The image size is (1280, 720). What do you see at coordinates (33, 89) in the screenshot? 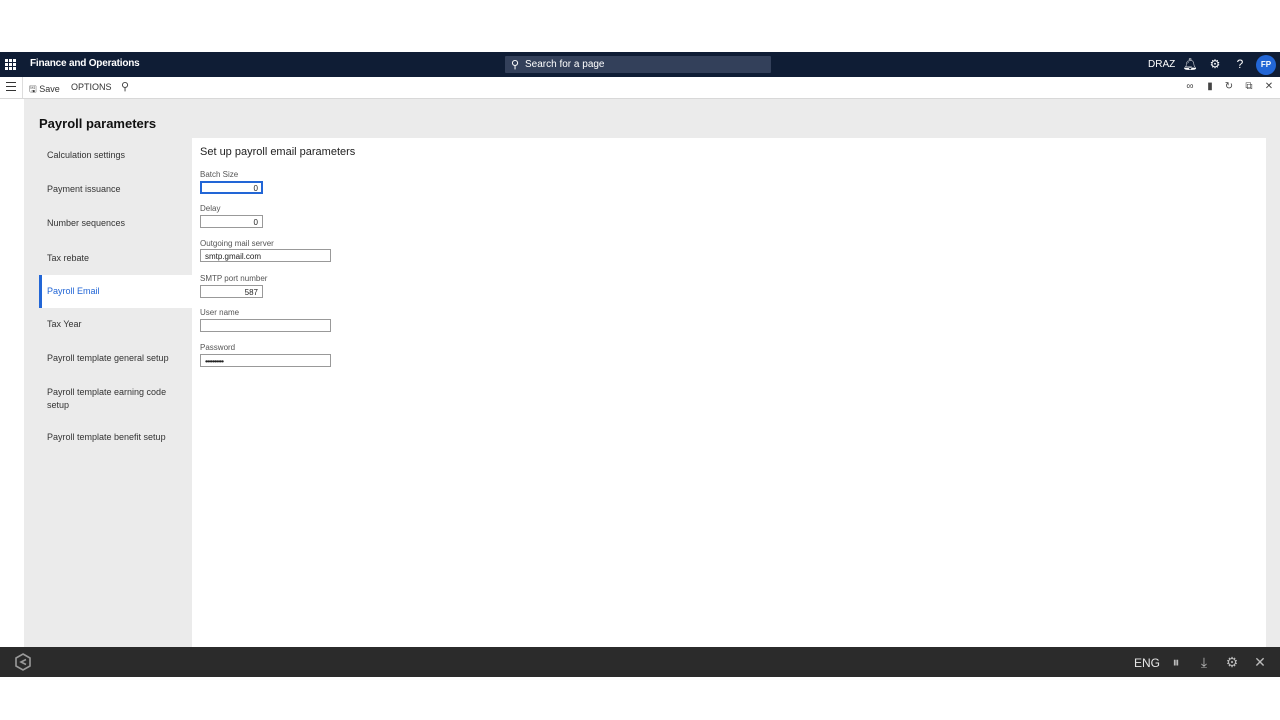
I see `save-icon: 🖫︎` at bounding box center [33, 89].